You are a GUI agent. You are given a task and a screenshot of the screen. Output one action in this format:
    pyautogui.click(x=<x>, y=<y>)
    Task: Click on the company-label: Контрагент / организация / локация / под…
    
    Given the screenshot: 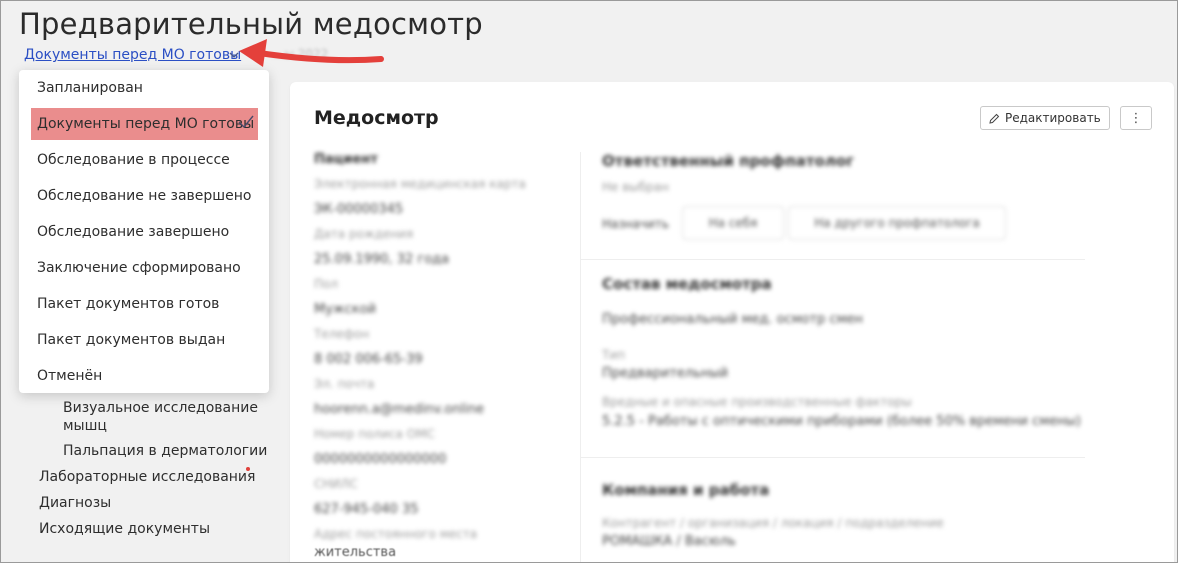 What is the action you would take?
    pyautogui.click(x=773, y=523)
    